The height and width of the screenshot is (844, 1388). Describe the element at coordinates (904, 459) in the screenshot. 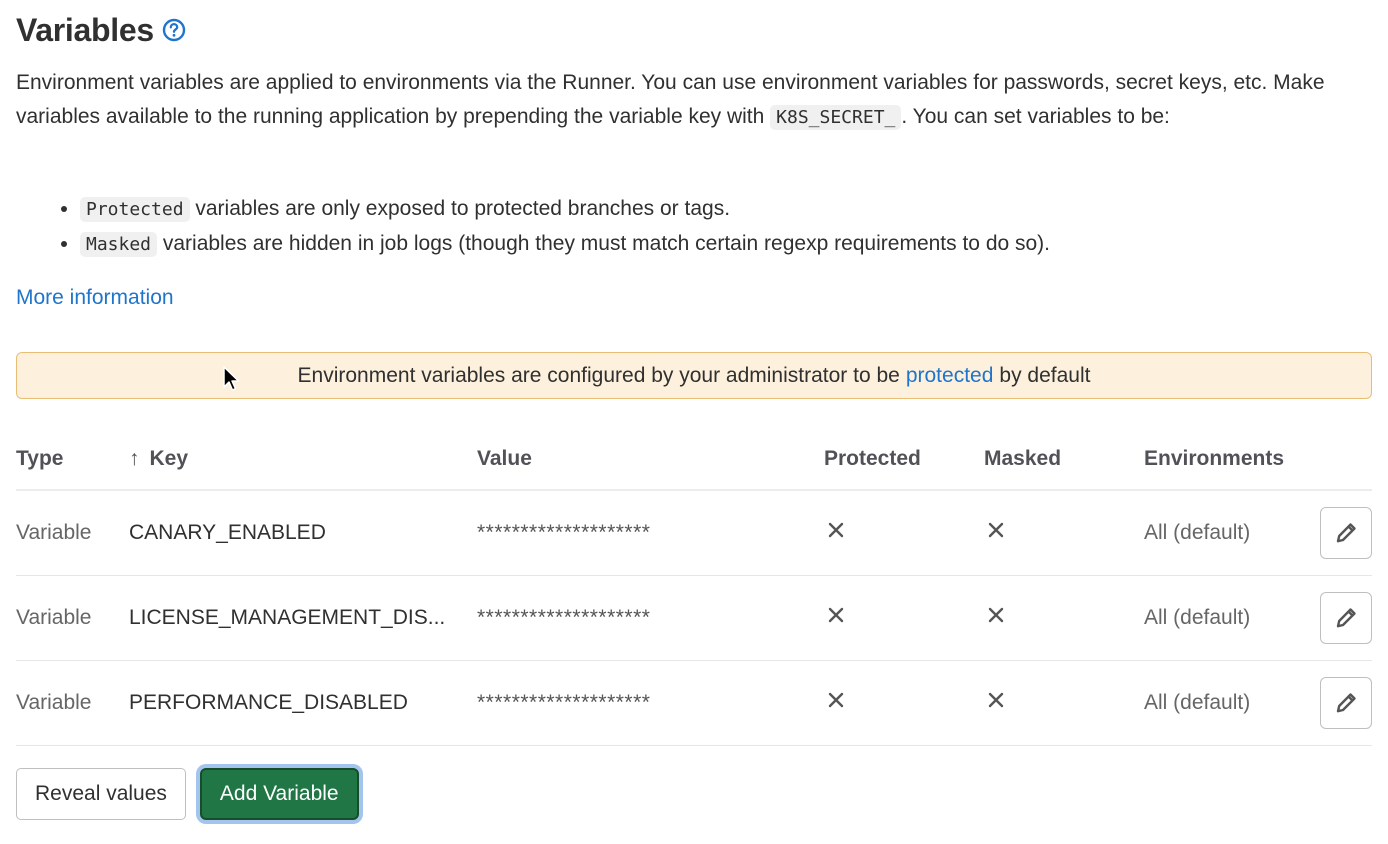

I see `column-protected: Protected` at that location.